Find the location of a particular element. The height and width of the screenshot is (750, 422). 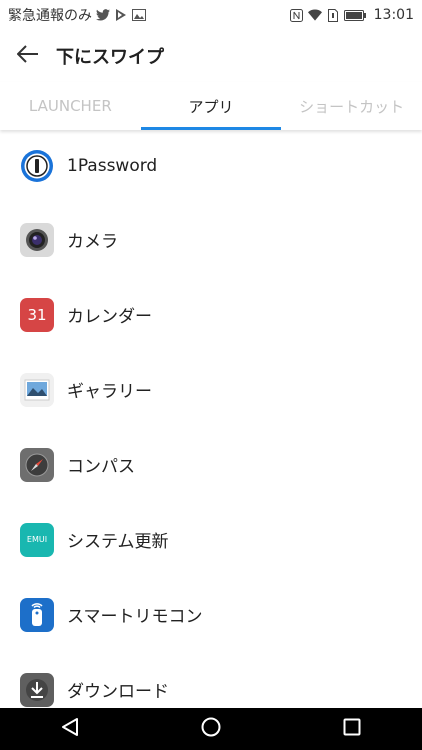

camera-icon is located at coordinates (37, 239).